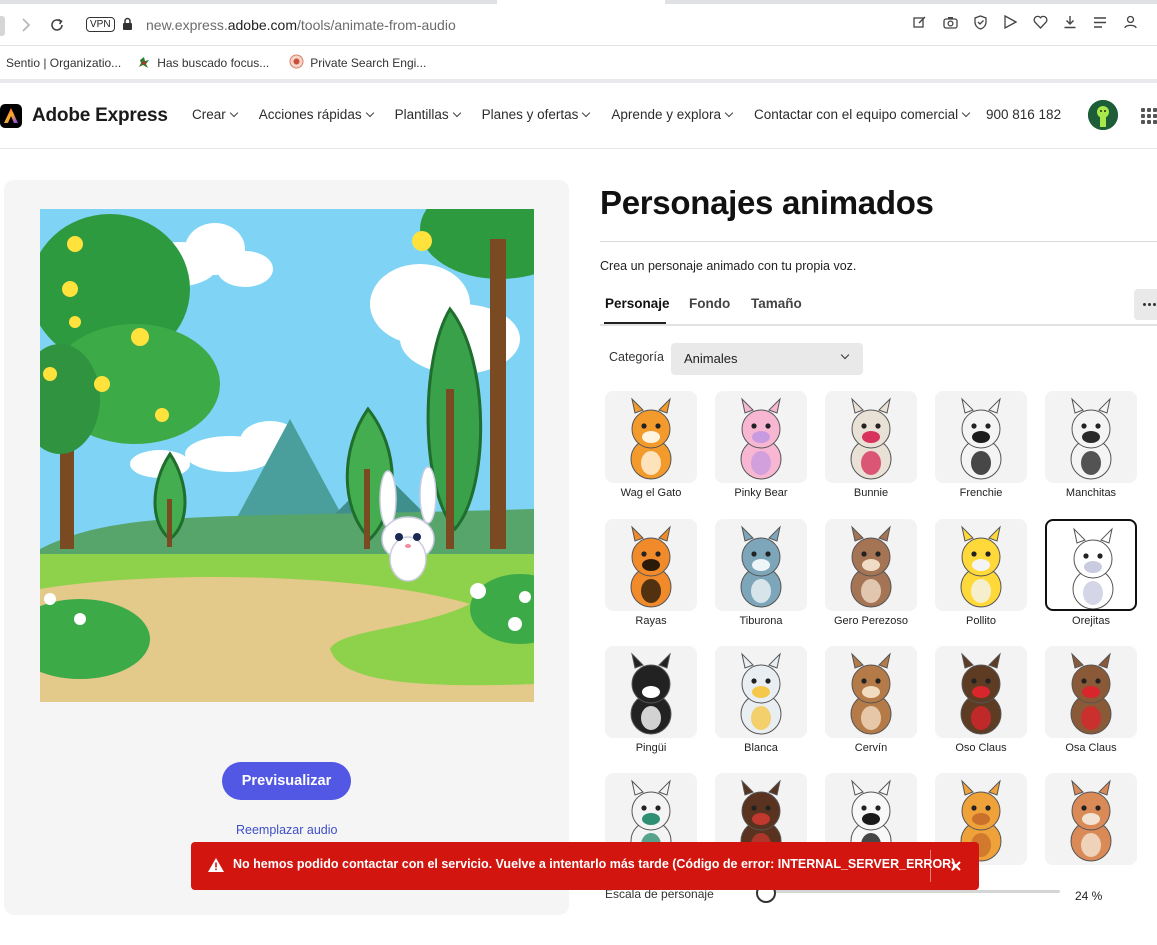 Image resolution: width=1157 pixels, height=945 pixels. What do you see at coordinates (767, 359) in the screenshot?
I see `category-select: Animales` at bounding box center [767, 359].